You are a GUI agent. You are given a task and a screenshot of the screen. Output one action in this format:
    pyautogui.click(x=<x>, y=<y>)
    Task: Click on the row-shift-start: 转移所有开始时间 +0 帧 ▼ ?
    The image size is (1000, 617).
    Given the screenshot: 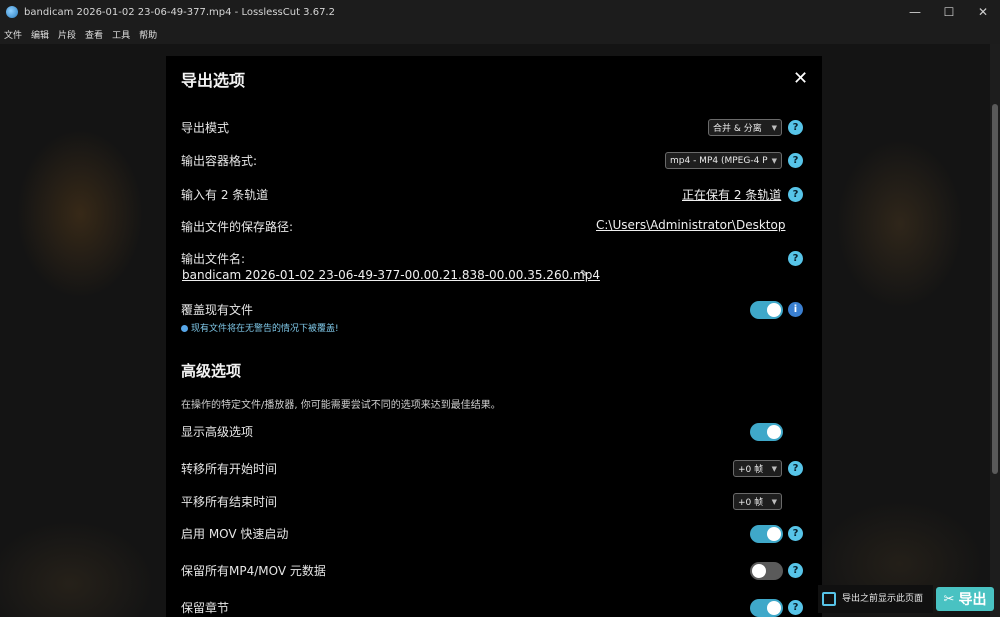 What is the action you would take?
    pyautogui.click(x=493, y=470)
    